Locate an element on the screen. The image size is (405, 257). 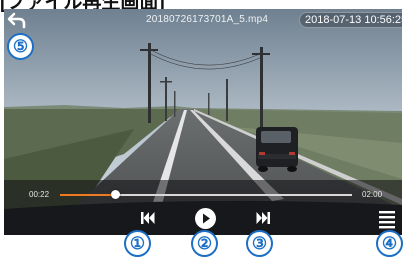
total-time: 02:00 is located at coordinates (372, 194).